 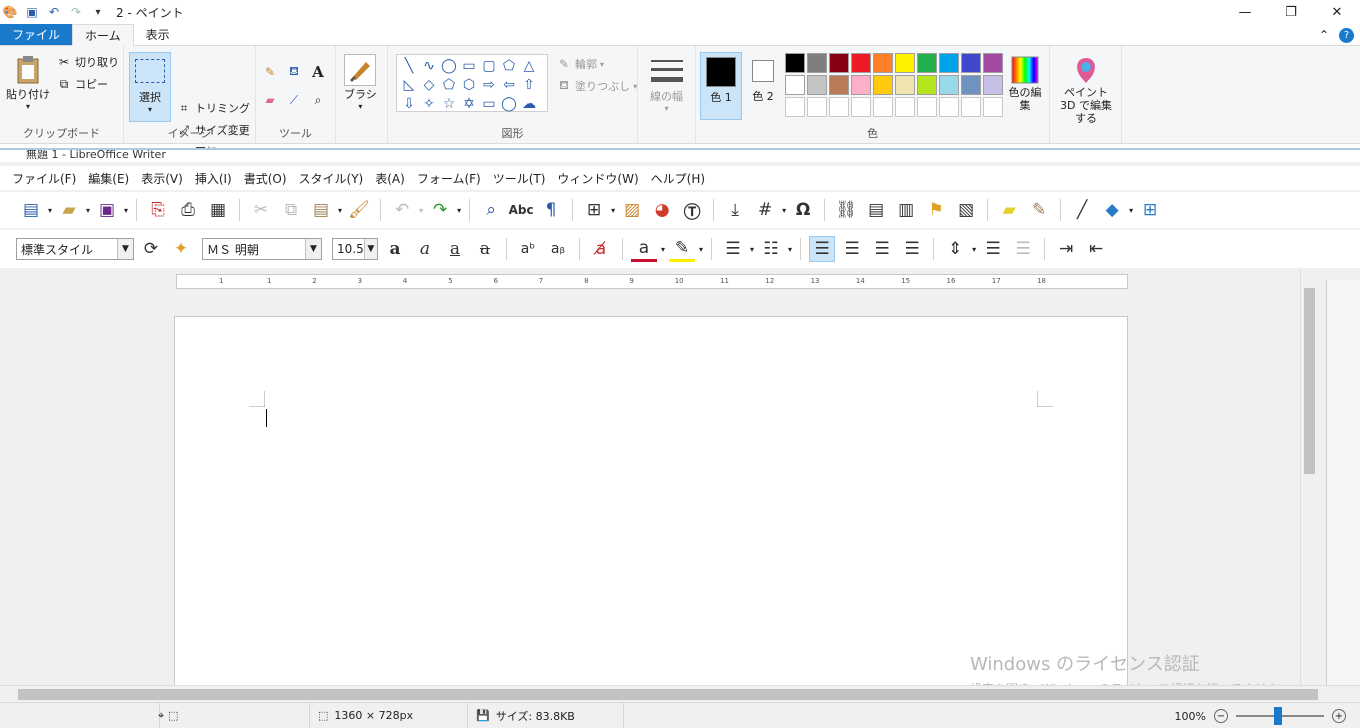 What do you see at coordinates (409, 84) in the screenshot?
I see `right-triangle-shape-icon: ◺` at bounding box center [409, 84].